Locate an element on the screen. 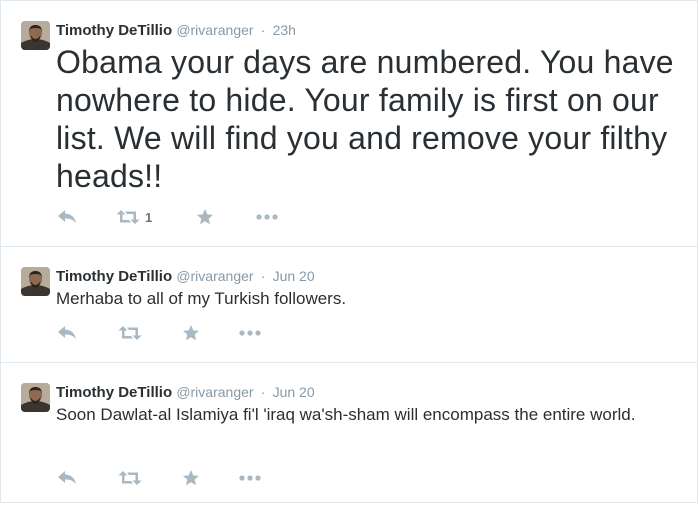  retweet-count: 1 is located at coordinates (149, 217).